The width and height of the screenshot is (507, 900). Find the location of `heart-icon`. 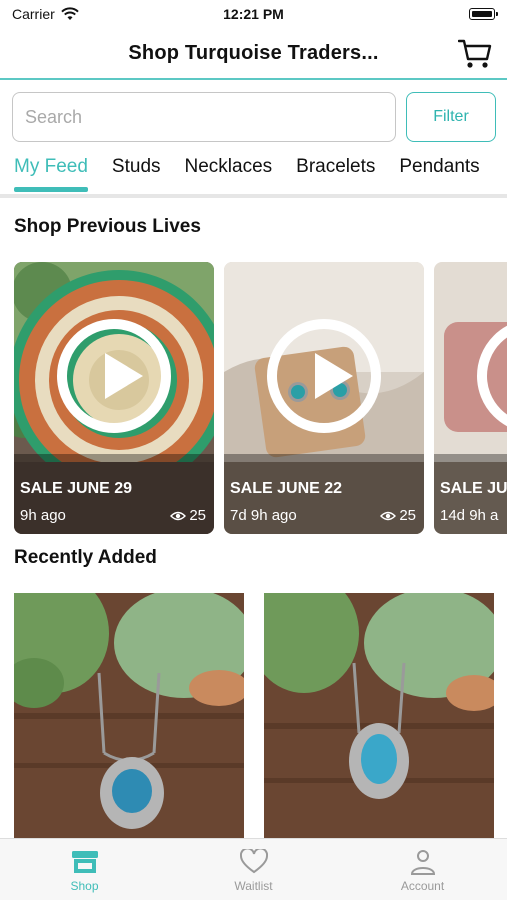

heart-icon is located at coordinates (253, 861).